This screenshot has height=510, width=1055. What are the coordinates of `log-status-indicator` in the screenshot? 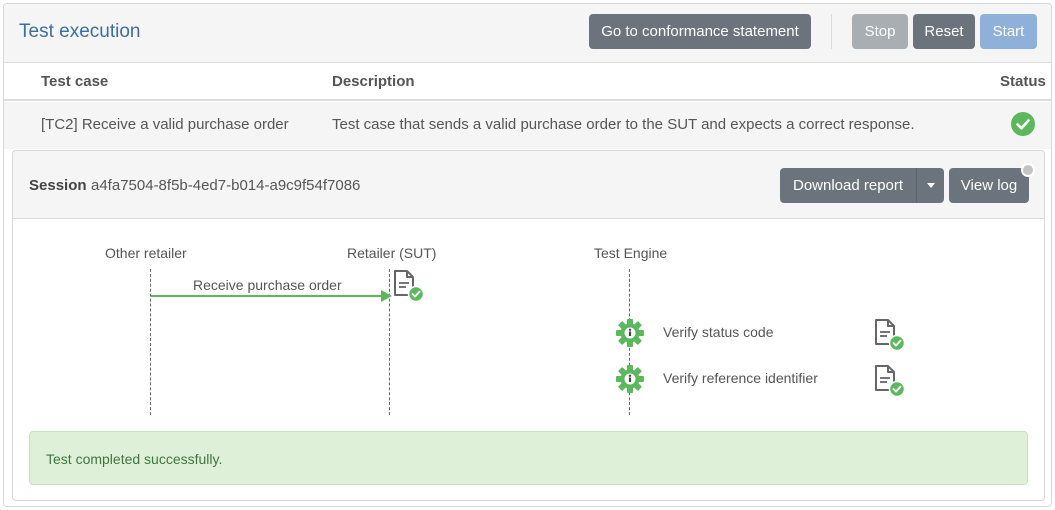 It's located at (1028, 170).